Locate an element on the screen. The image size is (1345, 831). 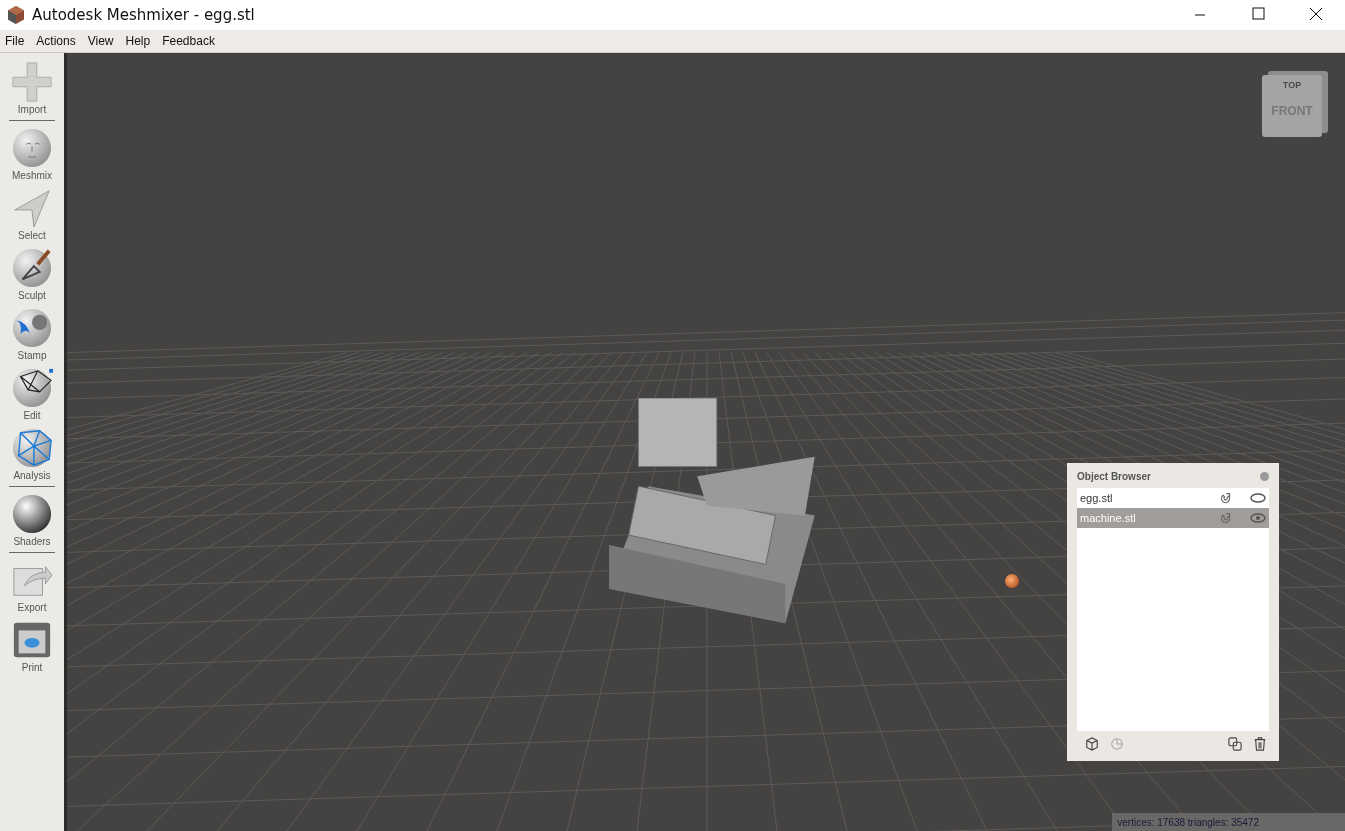
object-name: egg.stl is located at coordinates (1097, 498).